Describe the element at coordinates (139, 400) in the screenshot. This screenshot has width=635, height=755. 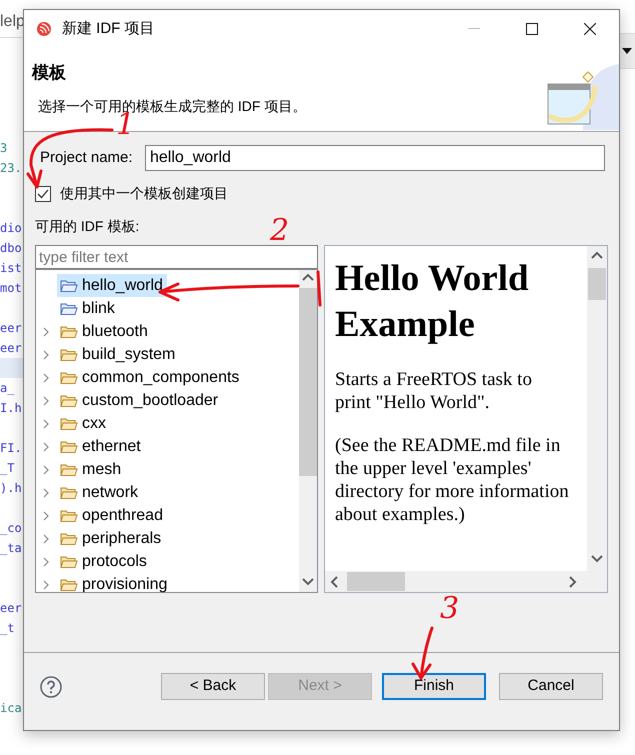
I see `tree-item: custom_bootloader` at that location.